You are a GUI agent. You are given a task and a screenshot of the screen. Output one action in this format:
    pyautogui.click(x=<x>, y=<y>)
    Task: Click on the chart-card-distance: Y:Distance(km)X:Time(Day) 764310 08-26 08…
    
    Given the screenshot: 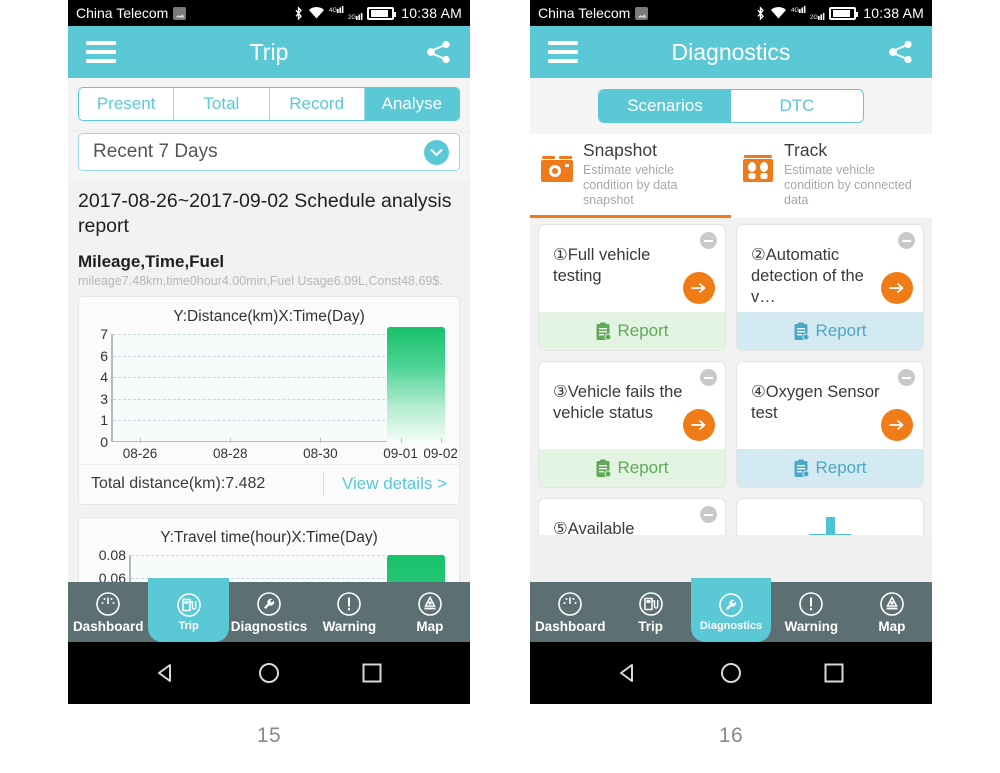 What is the action you would take?
    pyautogui.click(x=269, y=400)
    